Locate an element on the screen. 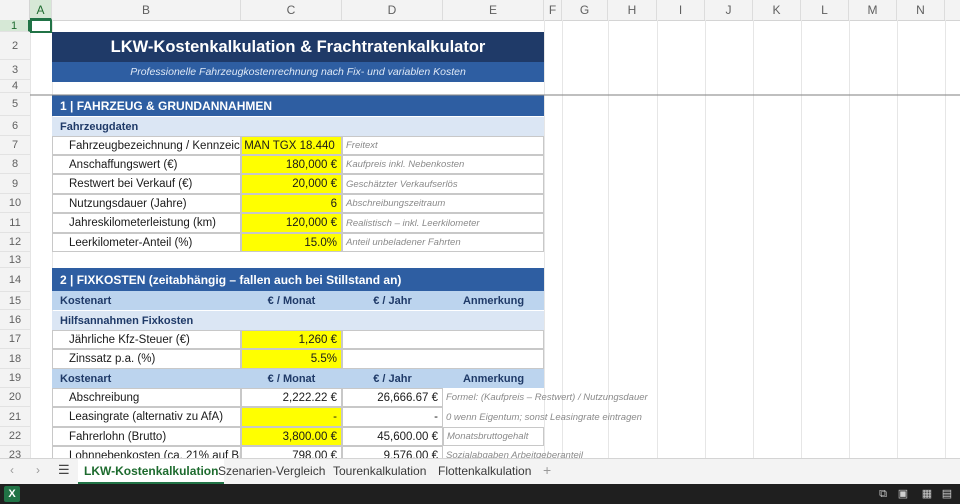 This screenshot has width=960, height=504. column-header-h: H is located at coordinates (632, 10).